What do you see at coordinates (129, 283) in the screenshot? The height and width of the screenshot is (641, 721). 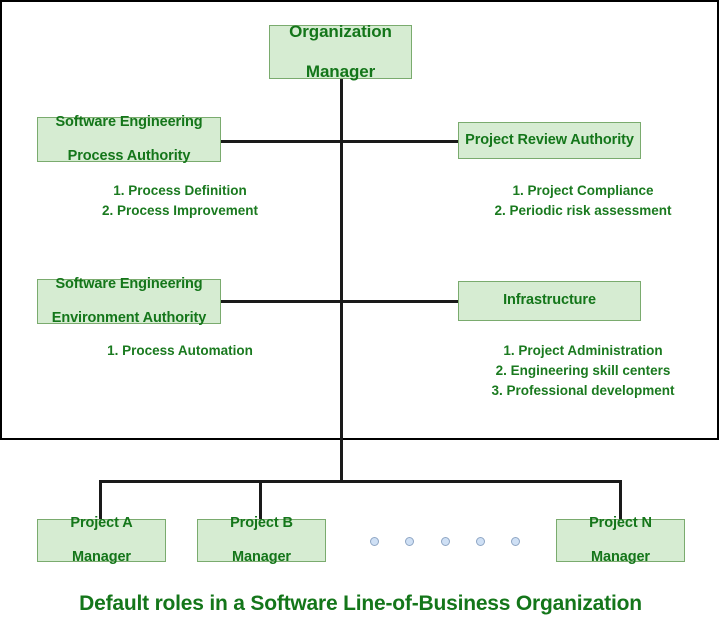 I see `node-seea-line1: Software Engineering` at bounding box center [129, 283].